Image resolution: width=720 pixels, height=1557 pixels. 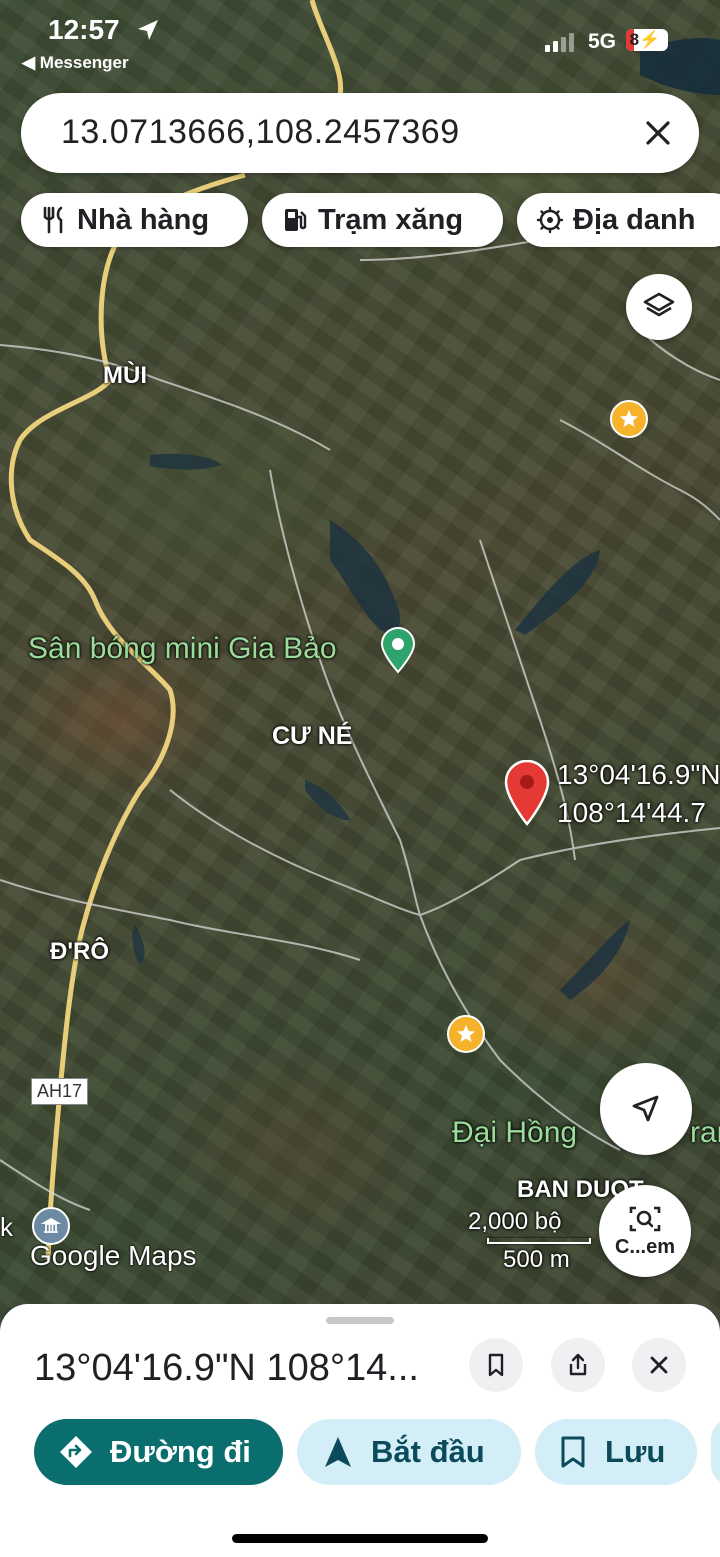 What do you see at coordinates (638, 794) in the screenshot?
I see `pin-coordinates: 13°04'16.9"N 108°14'44.7` at bounding box center [638, 794].